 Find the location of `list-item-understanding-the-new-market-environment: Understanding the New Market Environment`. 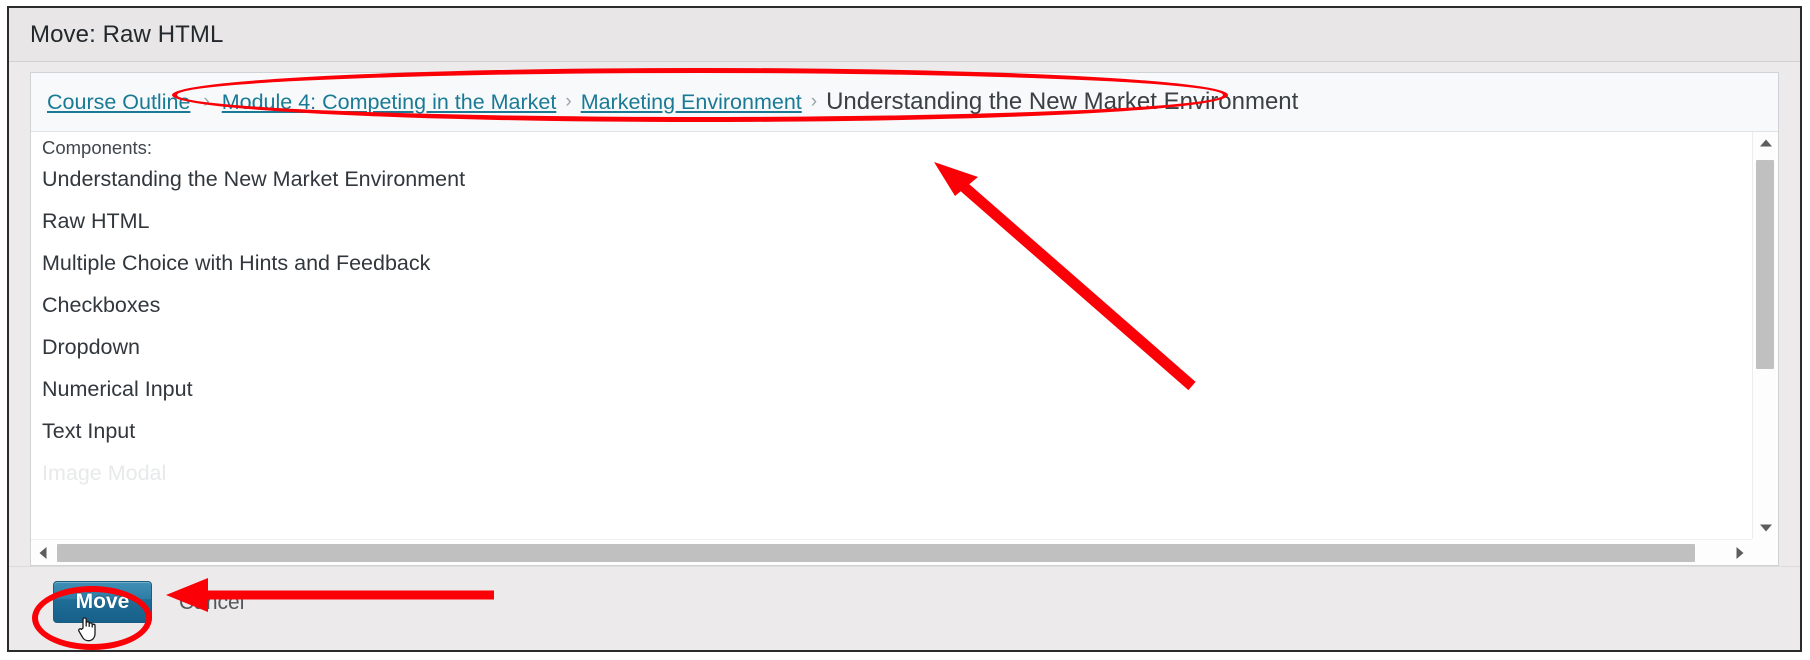

list-item-understanding-the-new-market-environment: Understanding the New Market Environment is located at coordinates (253, 179).